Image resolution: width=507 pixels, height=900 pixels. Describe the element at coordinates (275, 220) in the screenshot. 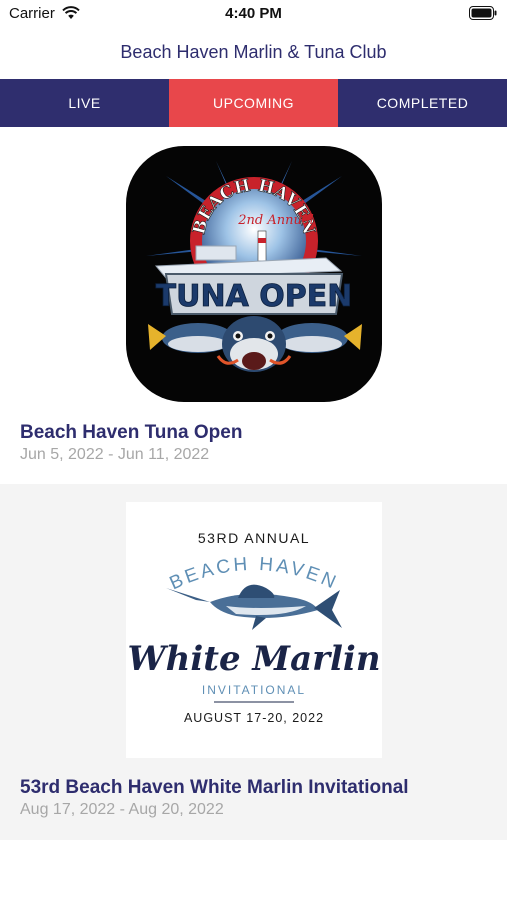

I see `svg-text: 2nd Annual` at that location.